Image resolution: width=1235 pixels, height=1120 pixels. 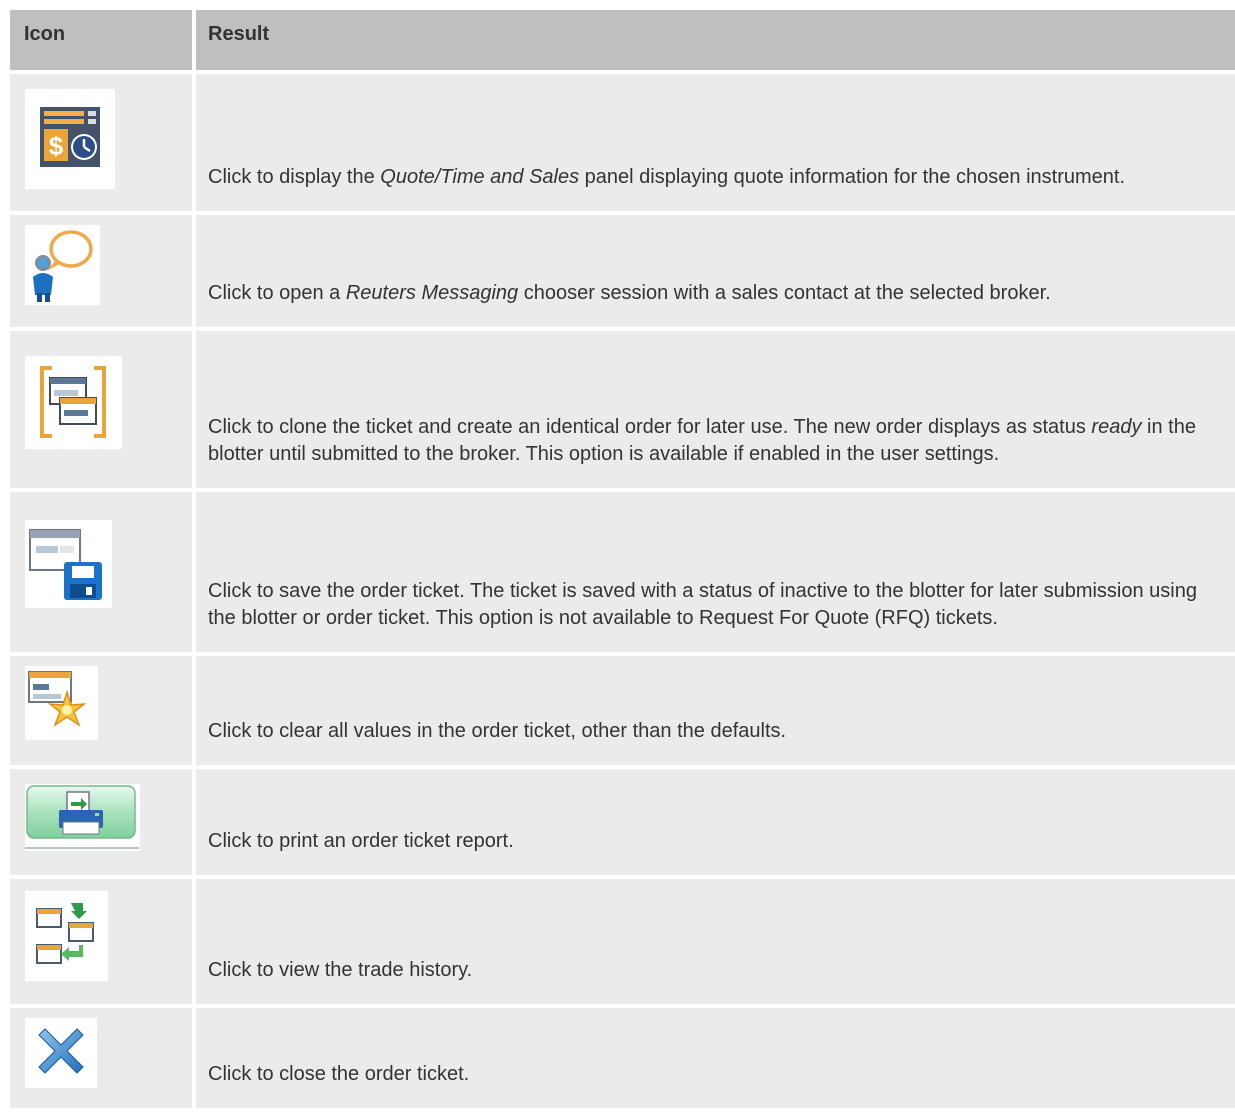 I want to click on result-text: Click to view the trade history., so click(x=340, y=970).